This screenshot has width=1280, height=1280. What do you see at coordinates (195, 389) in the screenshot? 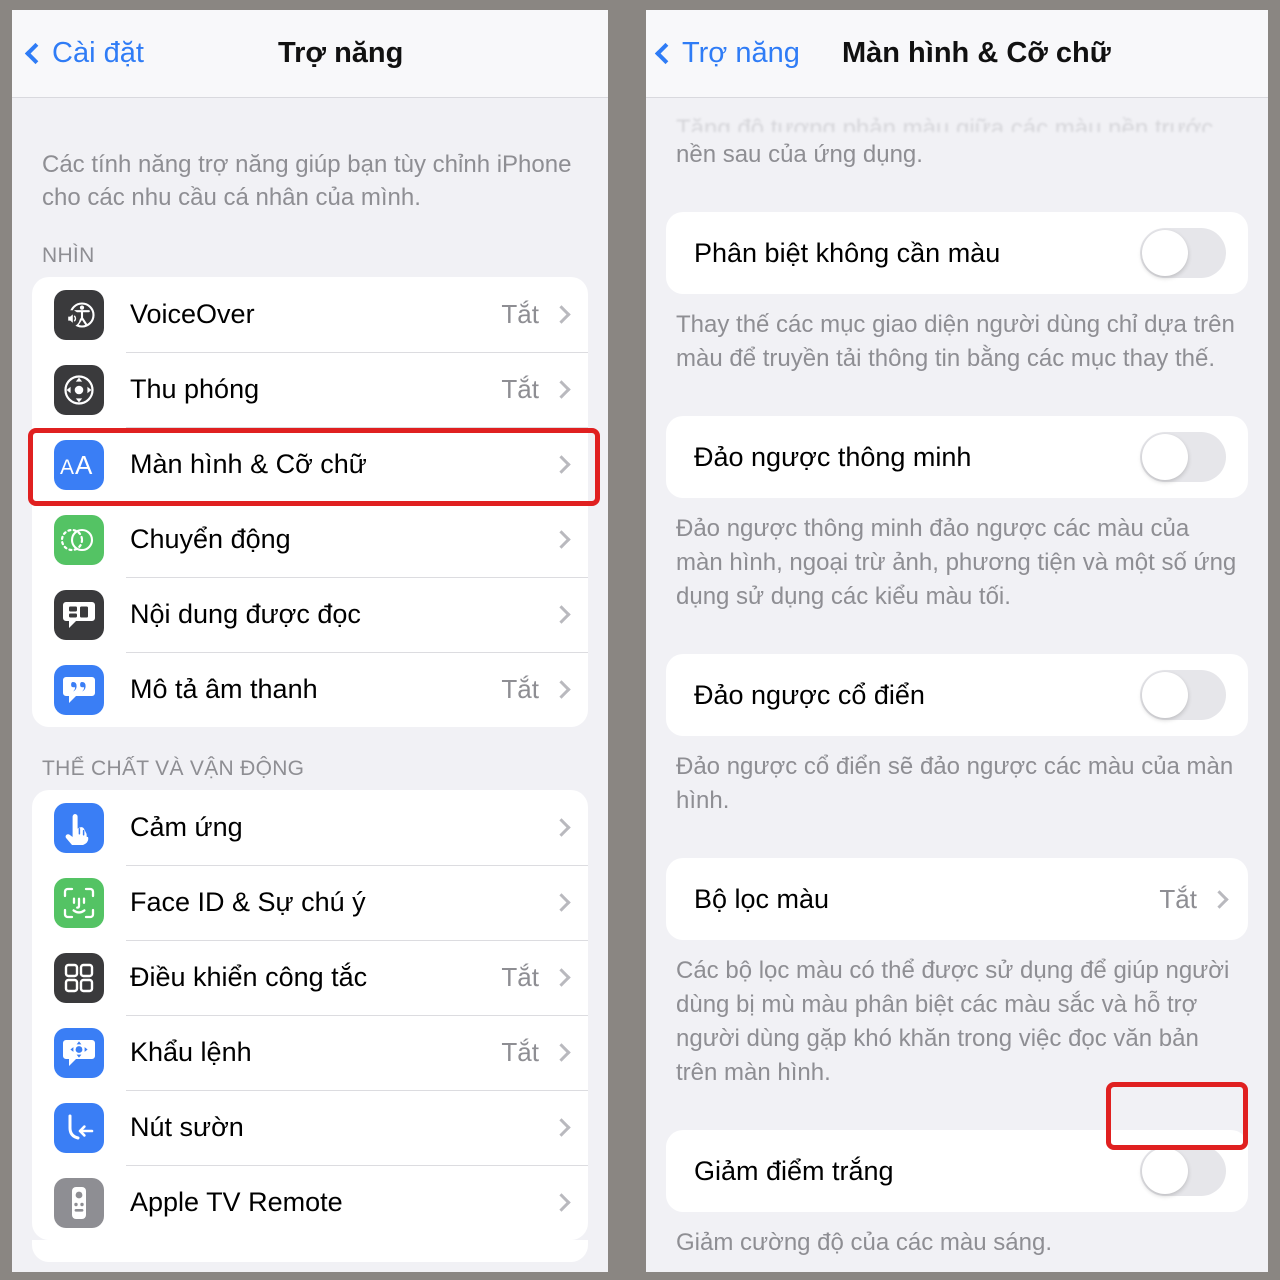
I see `list-item-label: Thu phóng` at bounding box center [195, 389].